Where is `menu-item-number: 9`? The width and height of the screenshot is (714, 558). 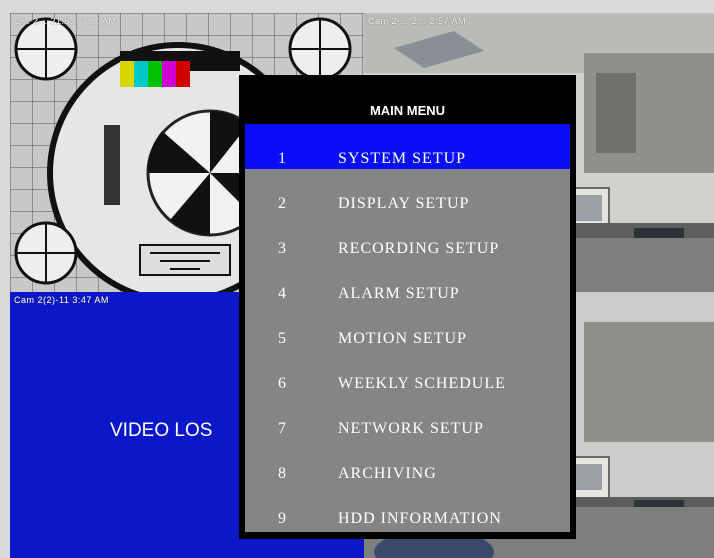 menu-item-number: 9 is located at coordinates (282, 518).